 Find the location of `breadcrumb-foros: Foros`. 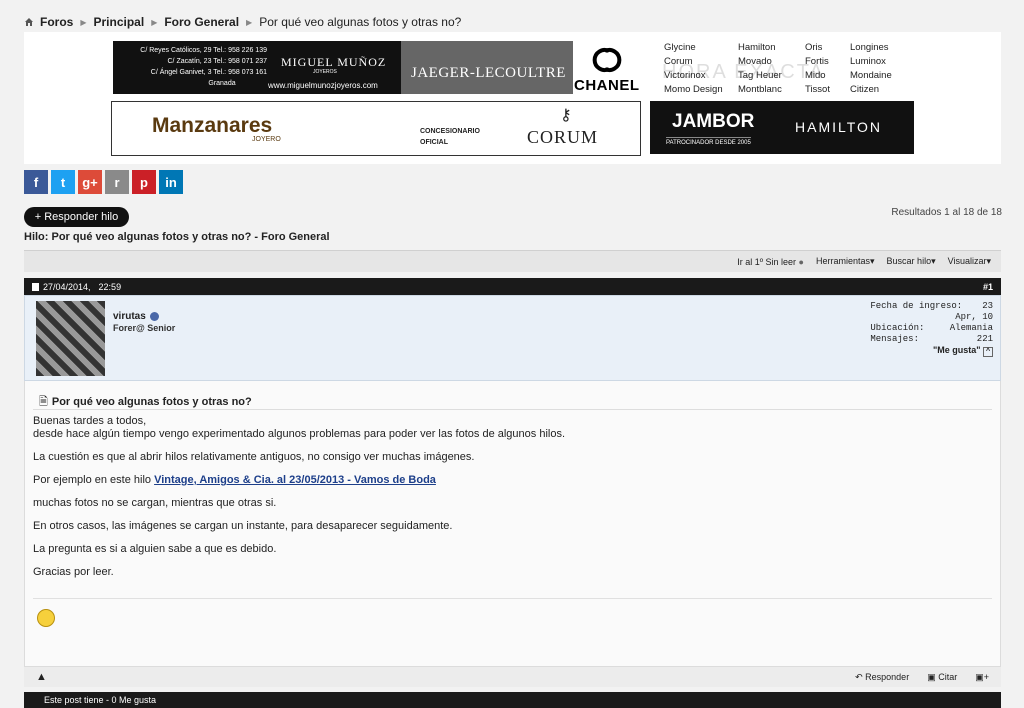

breadcrumb-foros: Foros is located at coordinates (56, 22).